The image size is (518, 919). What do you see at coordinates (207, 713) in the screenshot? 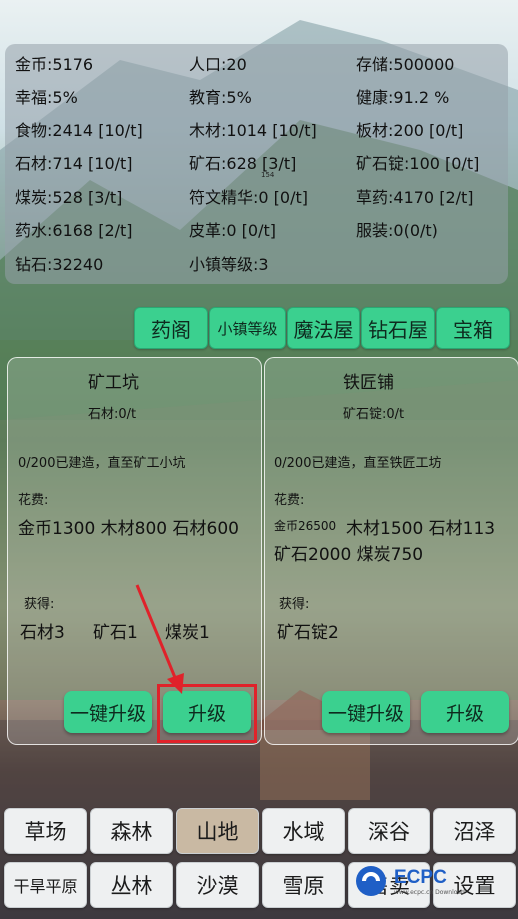
I see `highlight-box` at bounding box center [207, 713].